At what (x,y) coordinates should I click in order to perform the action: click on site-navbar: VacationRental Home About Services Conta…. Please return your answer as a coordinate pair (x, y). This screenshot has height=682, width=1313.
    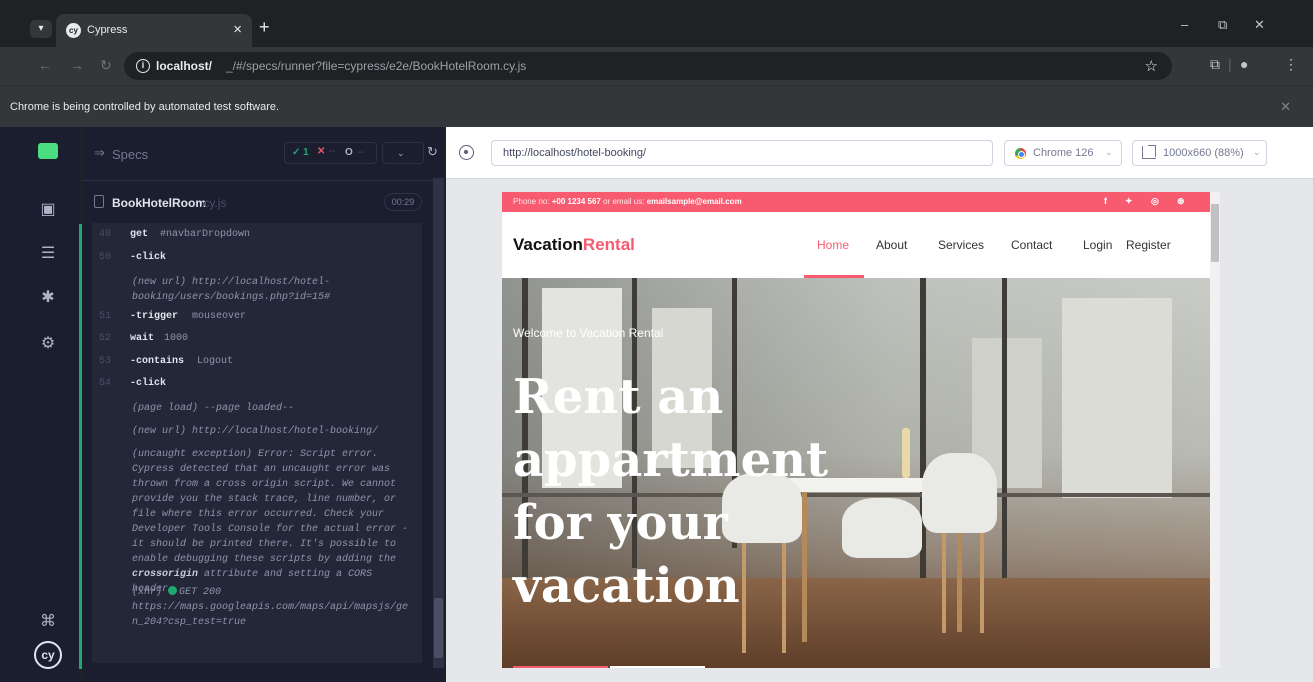
    Looking at the image, I should click on (856, 245).